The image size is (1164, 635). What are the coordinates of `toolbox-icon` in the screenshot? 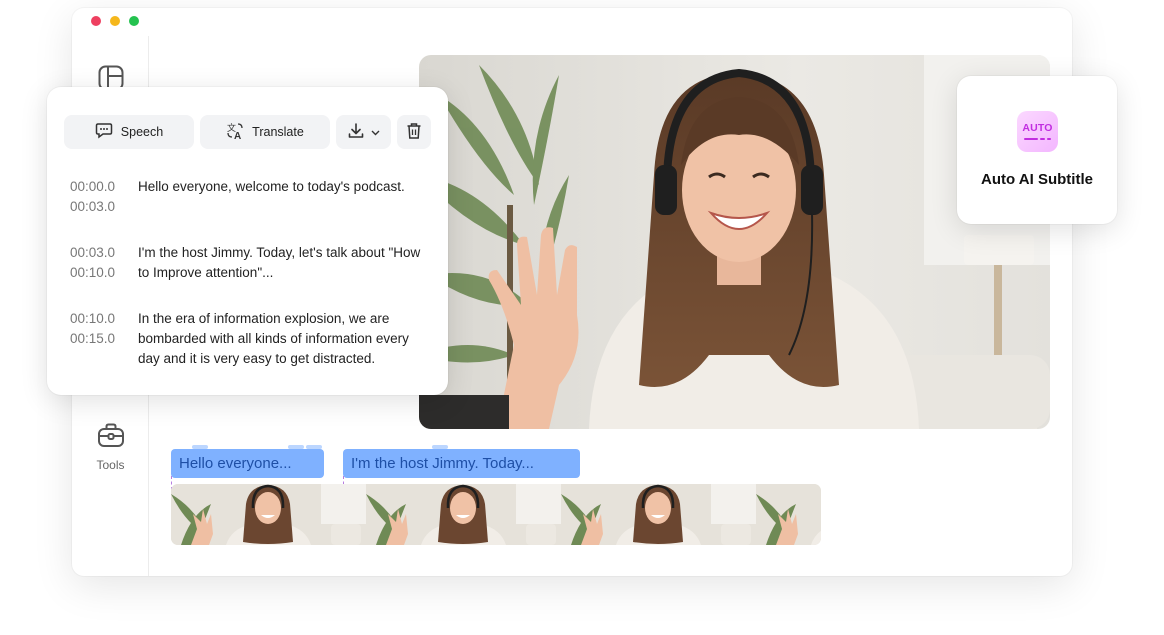 It's located at (111, 437).